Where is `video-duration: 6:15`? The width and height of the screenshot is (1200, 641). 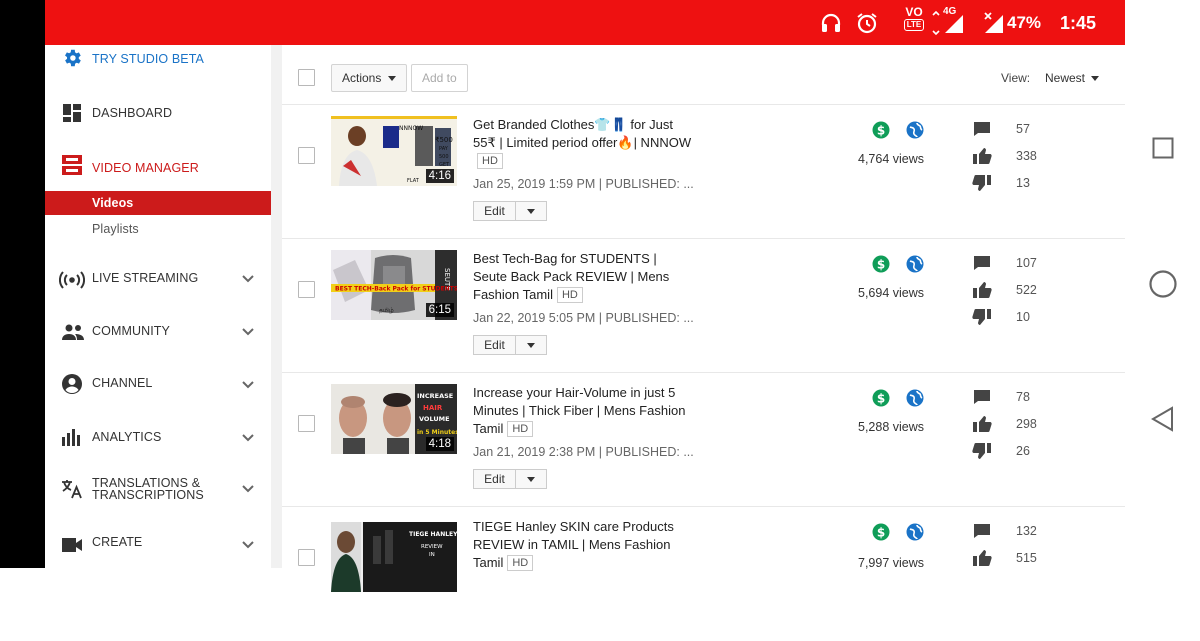
video-duration: 6:15 is located at coordinates (439, 310).